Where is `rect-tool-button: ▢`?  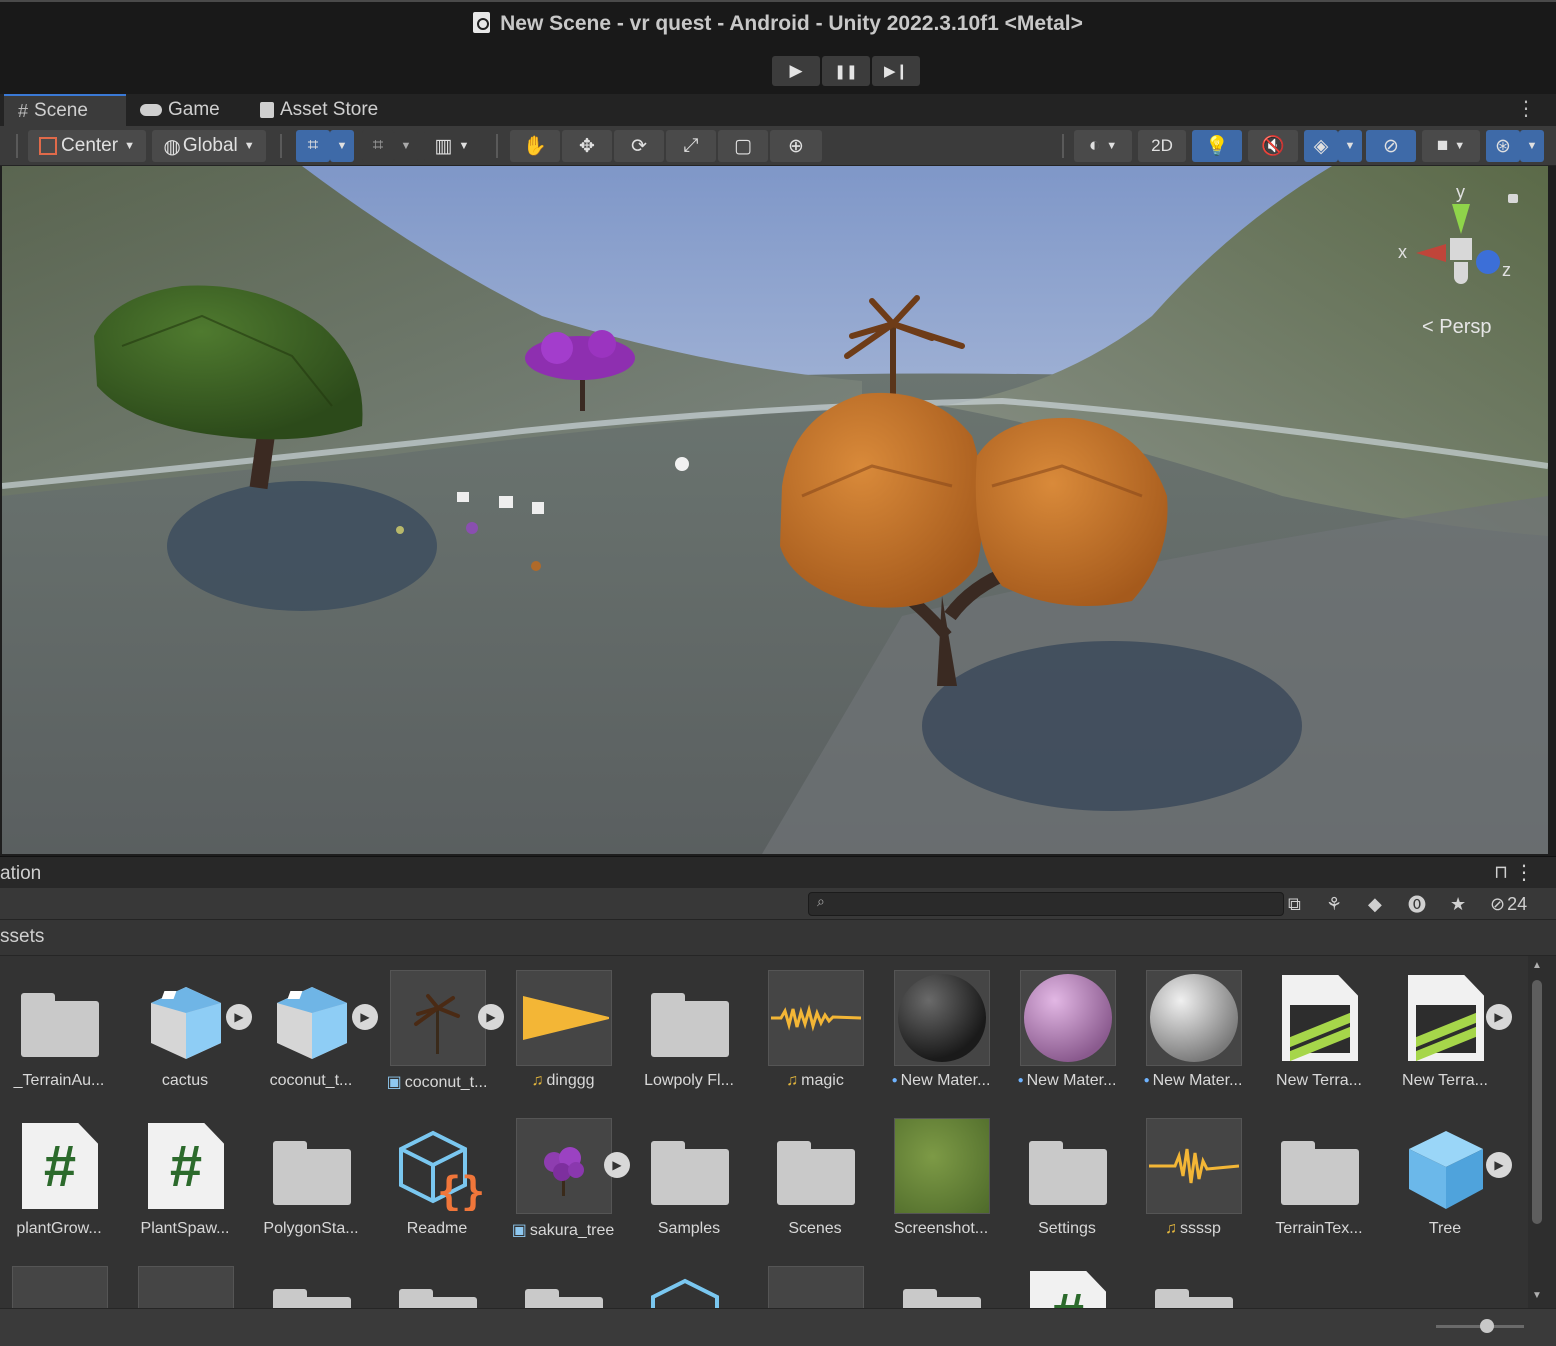
rect-tool-button: ▢ is located at coordinates (743, 146).